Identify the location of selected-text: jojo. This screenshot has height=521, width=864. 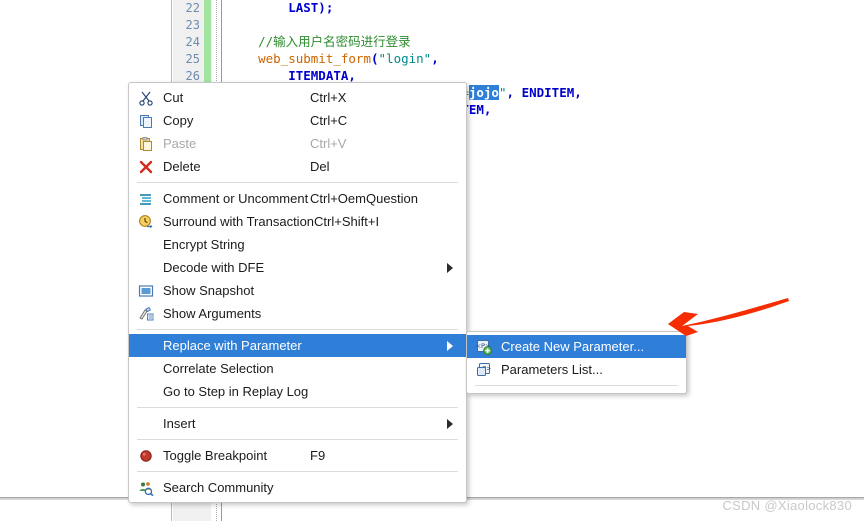
(483, 92).